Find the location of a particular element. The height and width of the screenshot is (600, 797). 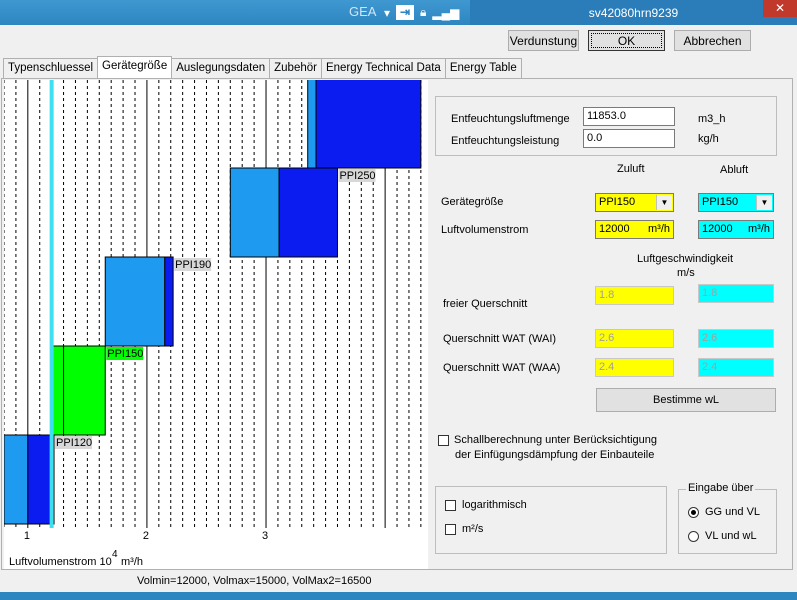

freier-querschnitt-label: freier Querschnitt is located at coordinates (485, 304).